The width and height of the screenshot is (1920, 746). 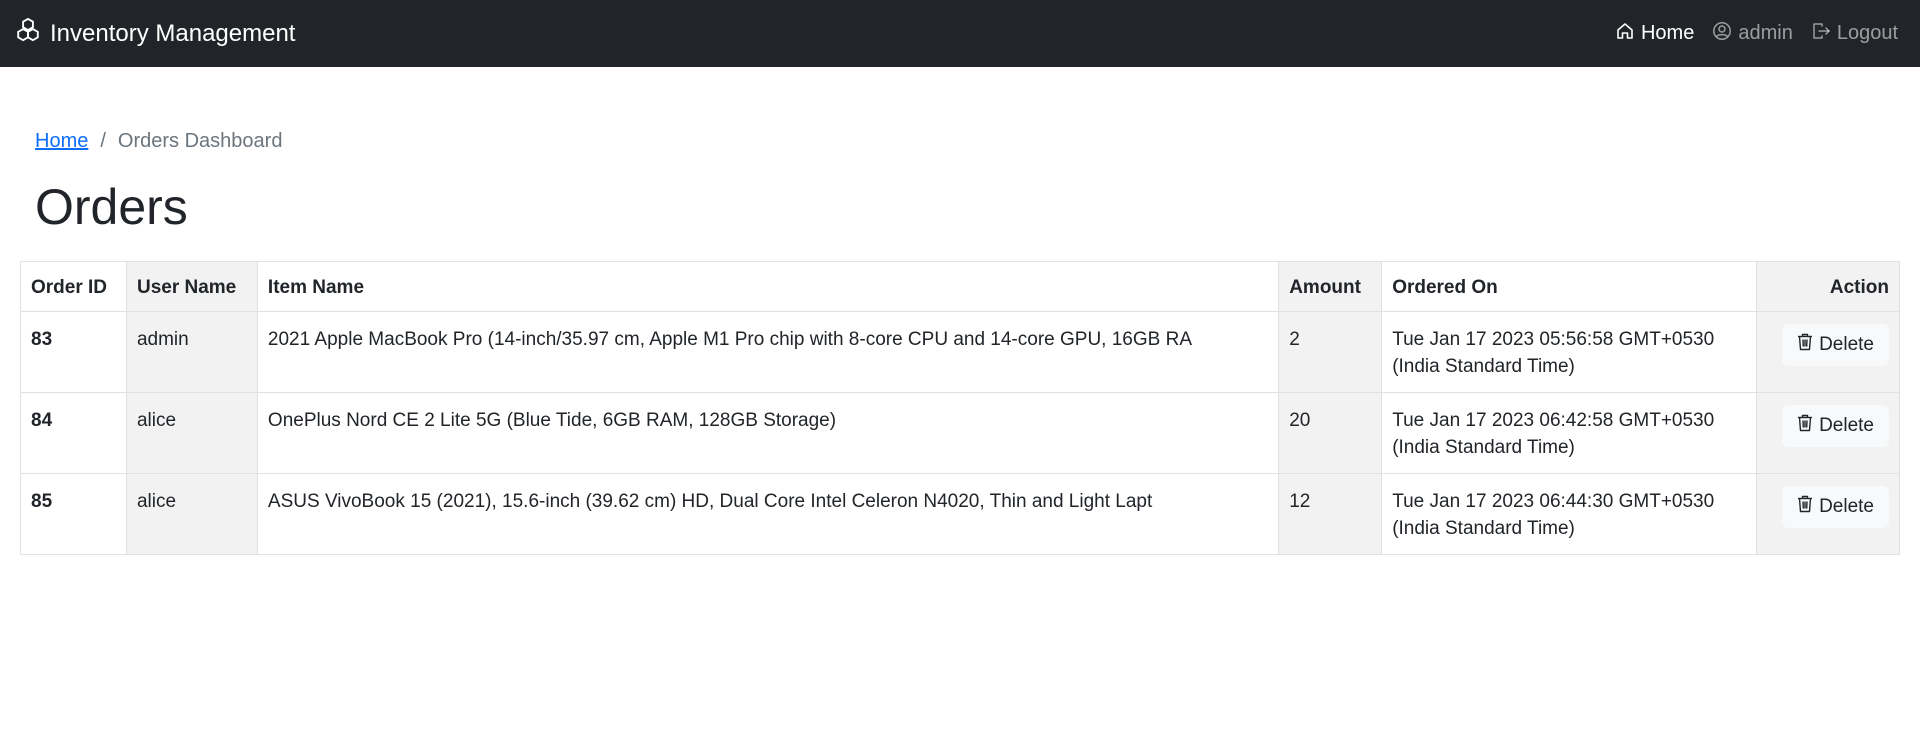 I want to click on order-id-cell: 85, so click(x=73, y=514).